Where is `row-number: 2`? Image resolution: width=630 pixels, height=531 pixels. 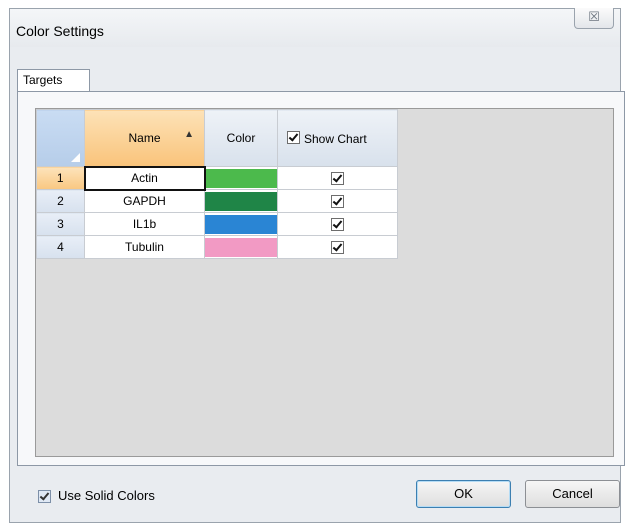 row-number: 2 is located at coordinates (60, 201).